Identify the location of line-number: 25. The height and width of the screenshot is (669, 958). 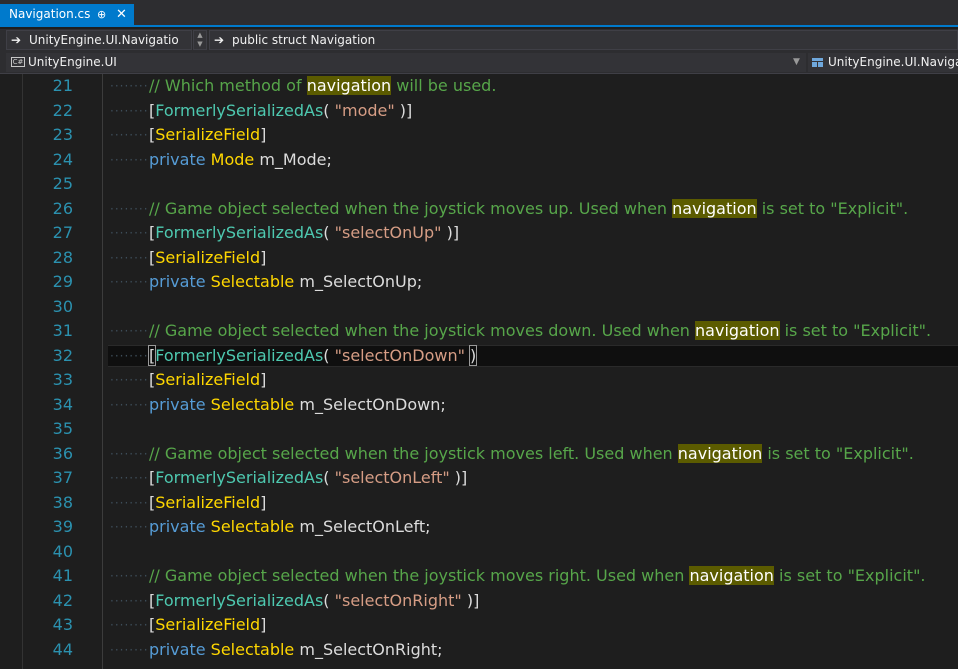
(62, 183).